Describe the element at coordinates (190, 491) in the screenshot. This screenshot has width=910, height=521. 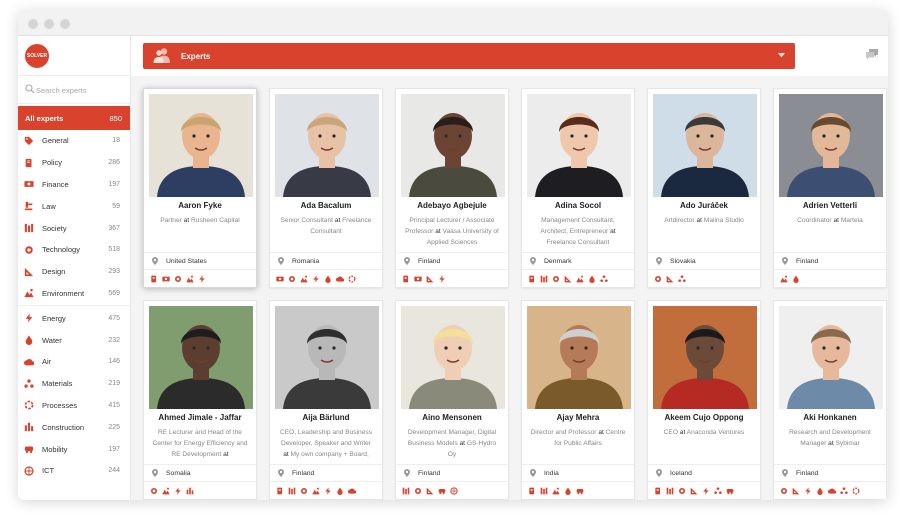
I see `construction-icon` at that location.